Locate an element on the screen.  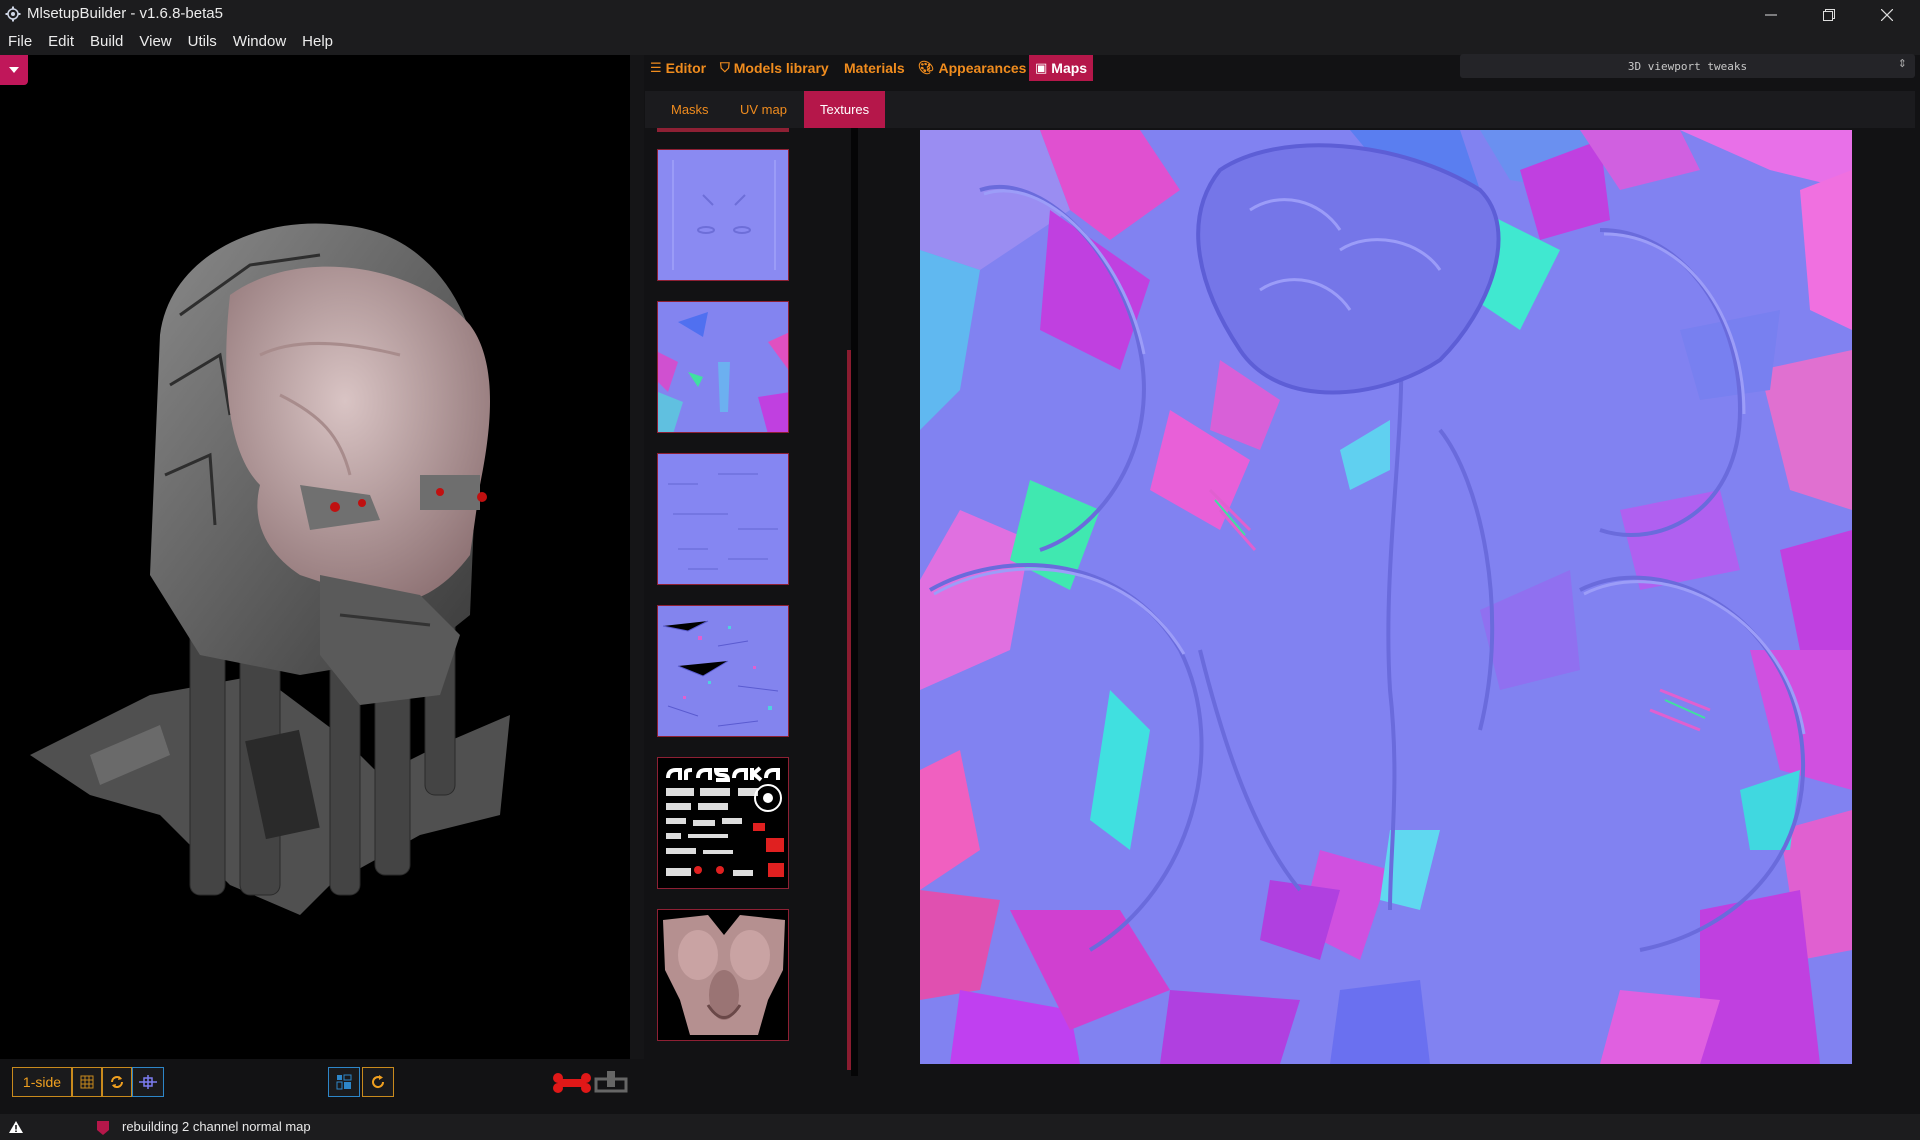
viewport-tweaks-dropdown: 3D viewport tweaks ⇕ is located at coordinates (1687, 66).